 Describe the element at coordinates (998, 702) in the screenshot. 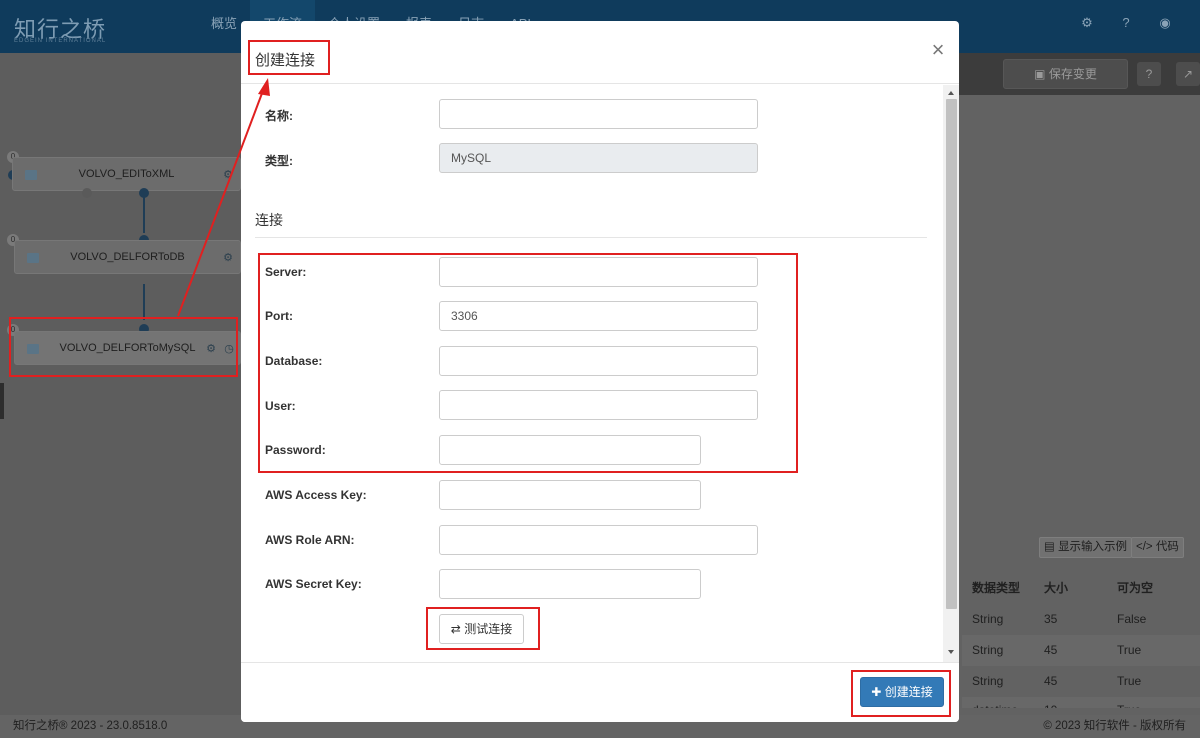

I see `table-cell: datetime` at that location.